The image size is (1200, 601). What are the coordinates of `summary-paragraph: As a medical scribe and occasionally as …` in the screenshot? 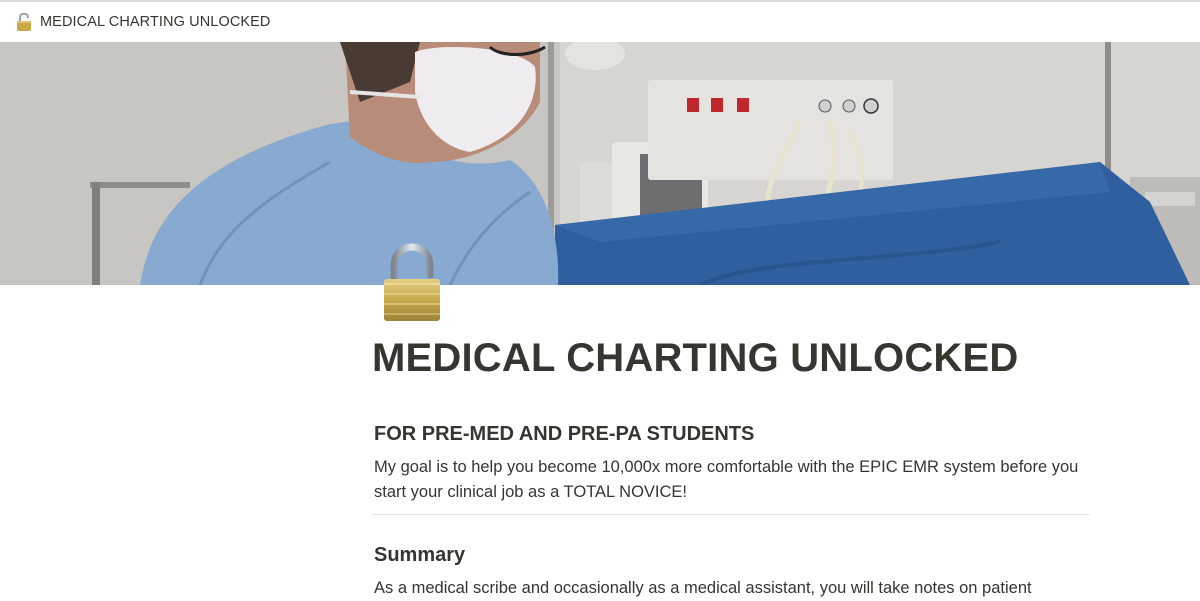 It's located at (703, 588).